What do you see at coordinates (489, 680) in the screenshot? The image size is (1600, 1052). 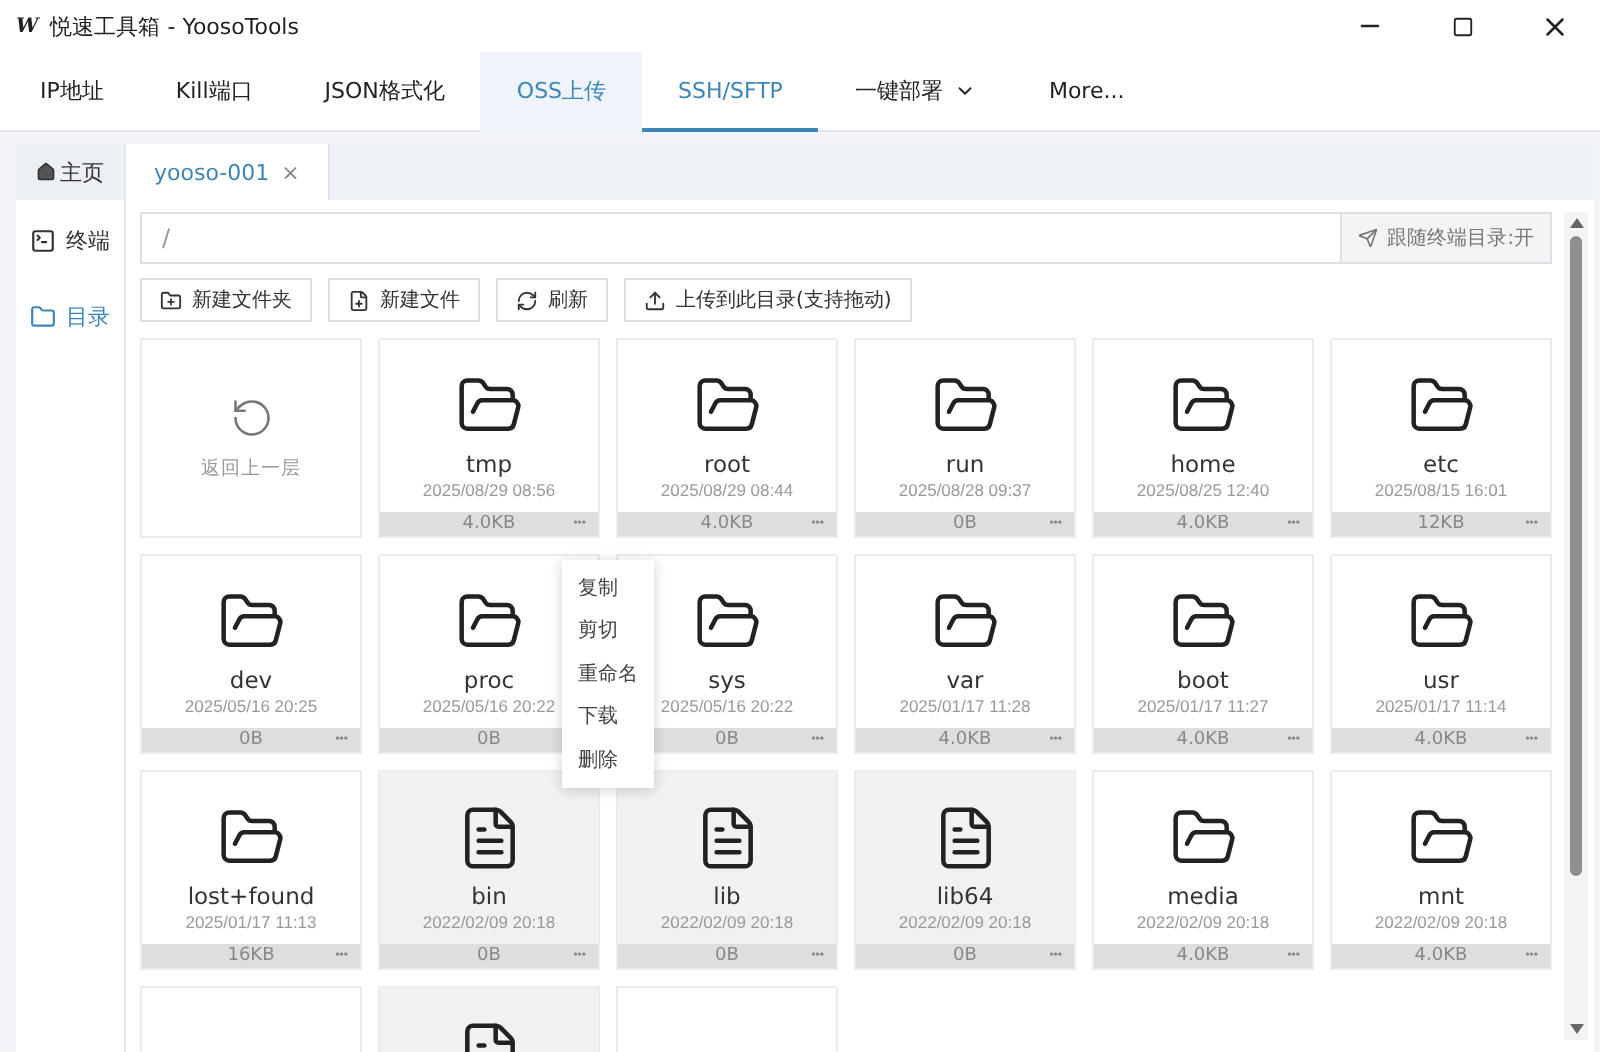 I see `file-name: proc` at bounding box center [489, 680].